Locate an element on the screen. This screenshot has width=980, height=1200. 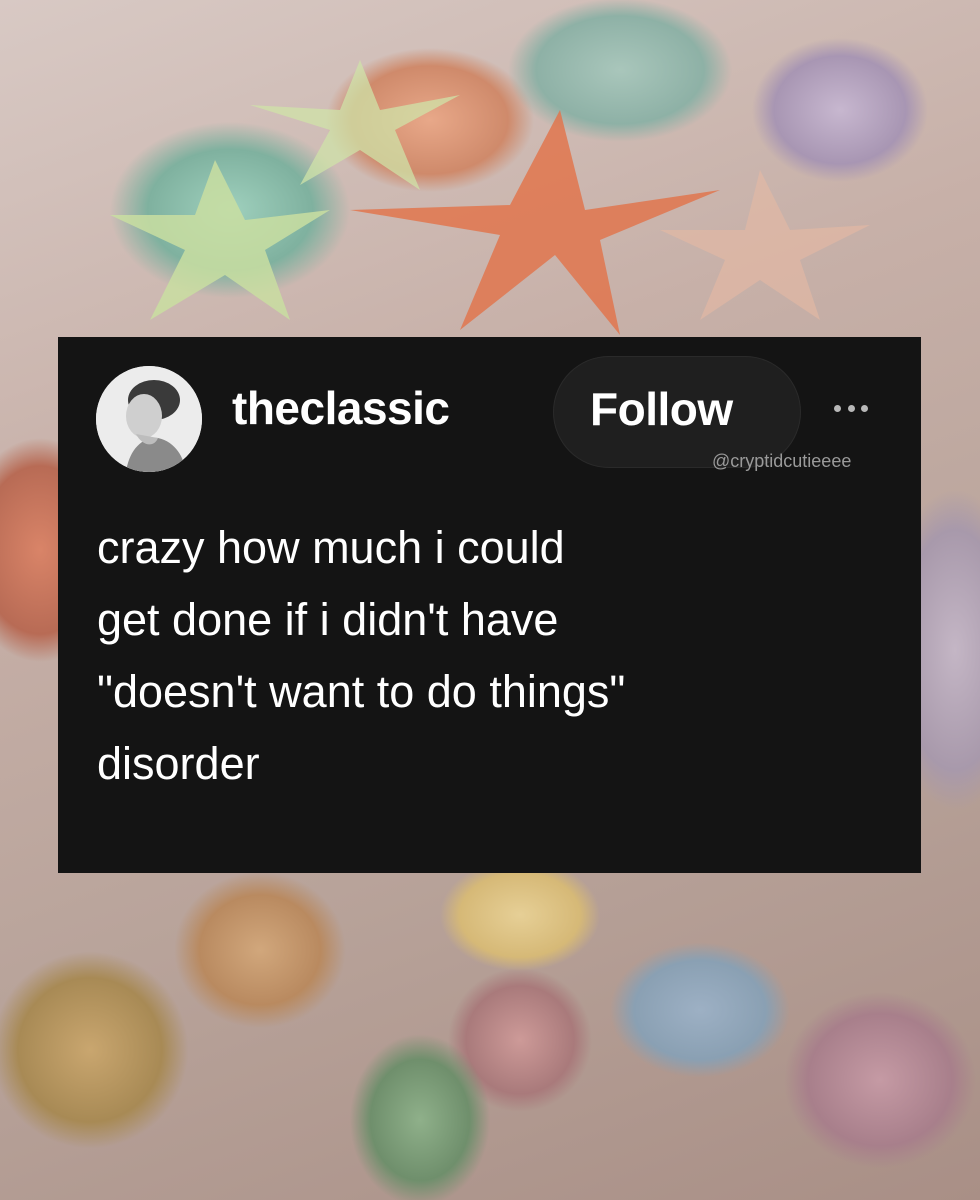
follow-button-label: Follow is located at coordinates (661, 409).